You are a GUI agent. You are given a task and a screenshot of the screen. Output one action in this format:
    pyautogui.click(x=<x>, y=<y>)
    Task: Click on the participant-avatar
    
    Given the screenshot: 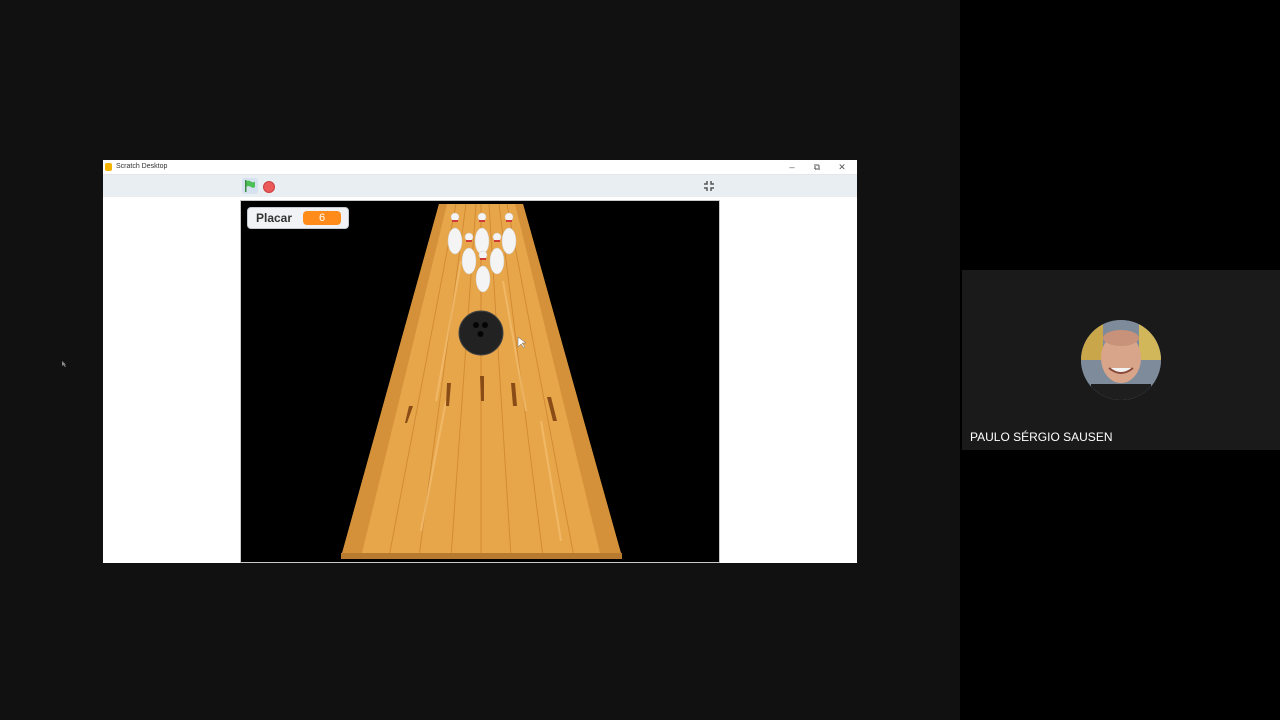 What is the action you would take?
    pyautogui.click(x=1121, y=360)
    